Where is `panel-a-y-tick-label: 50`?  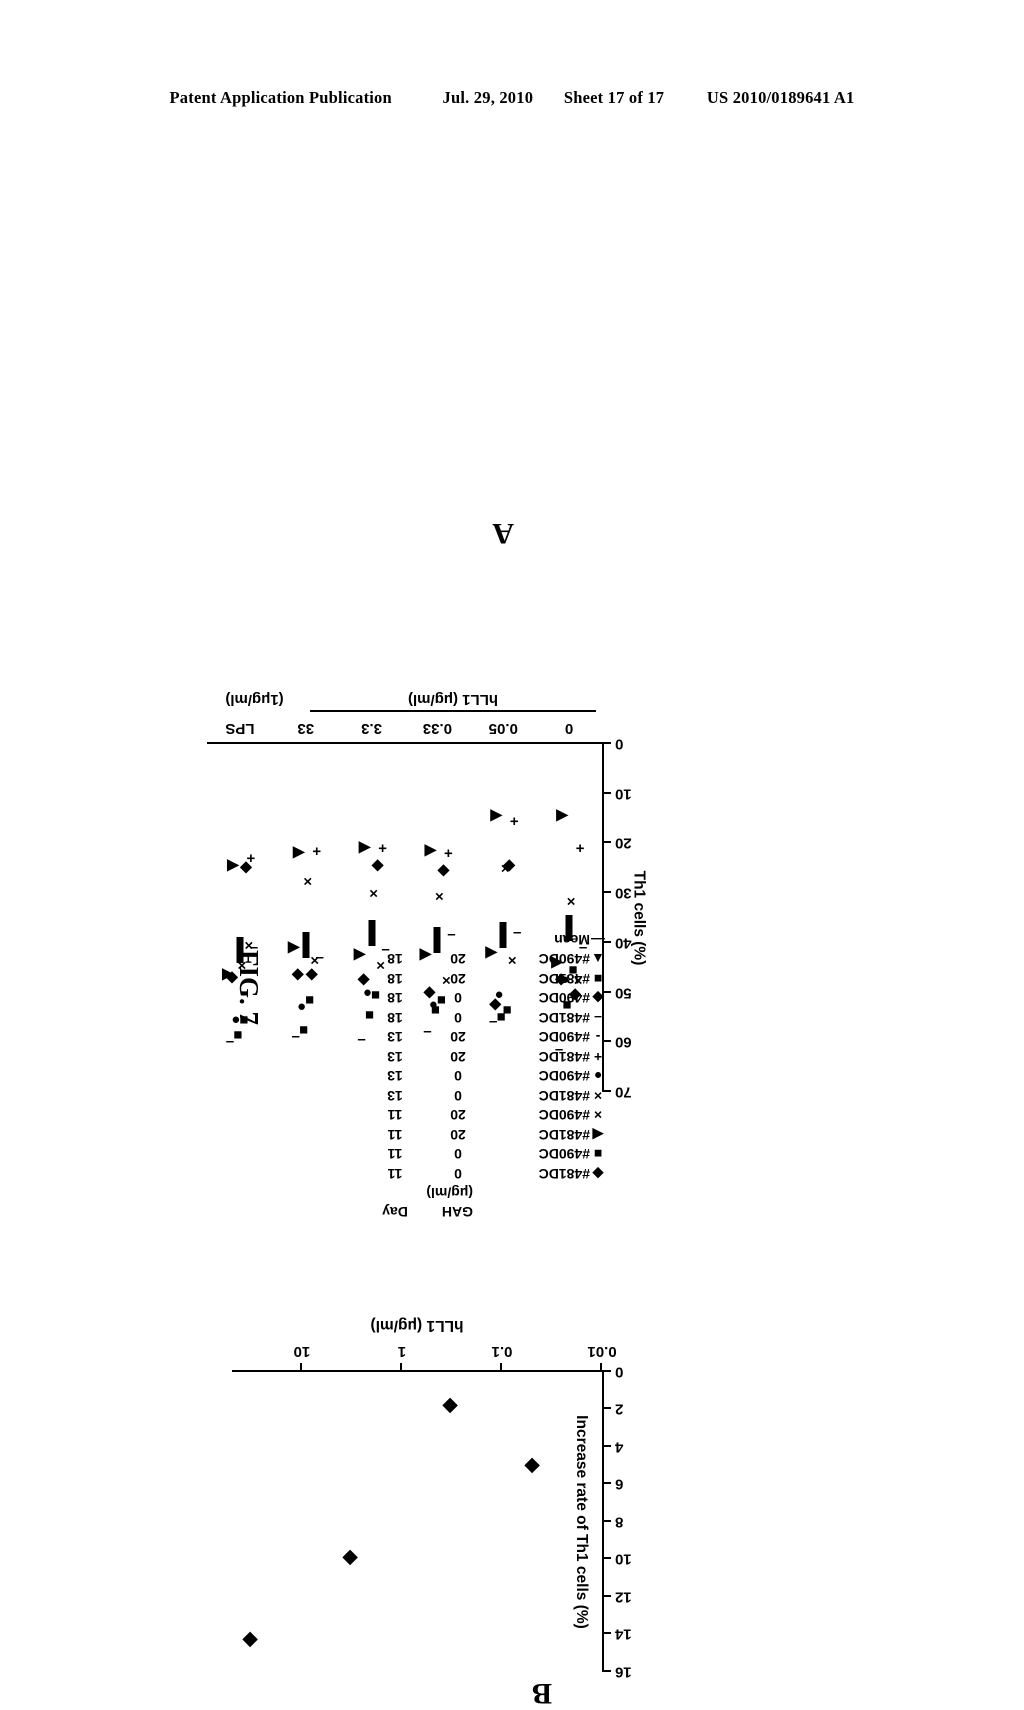 panel-a-y-tick-label: 50 is located at coordinates (623, 993).